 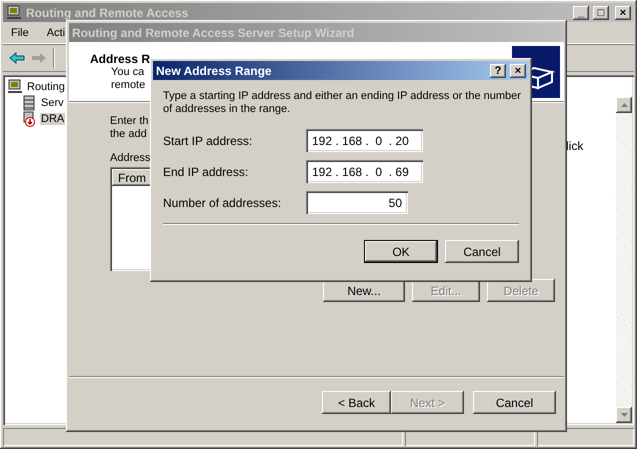 I want to click on field-label: End IP address:, so click(x=206, y=171).